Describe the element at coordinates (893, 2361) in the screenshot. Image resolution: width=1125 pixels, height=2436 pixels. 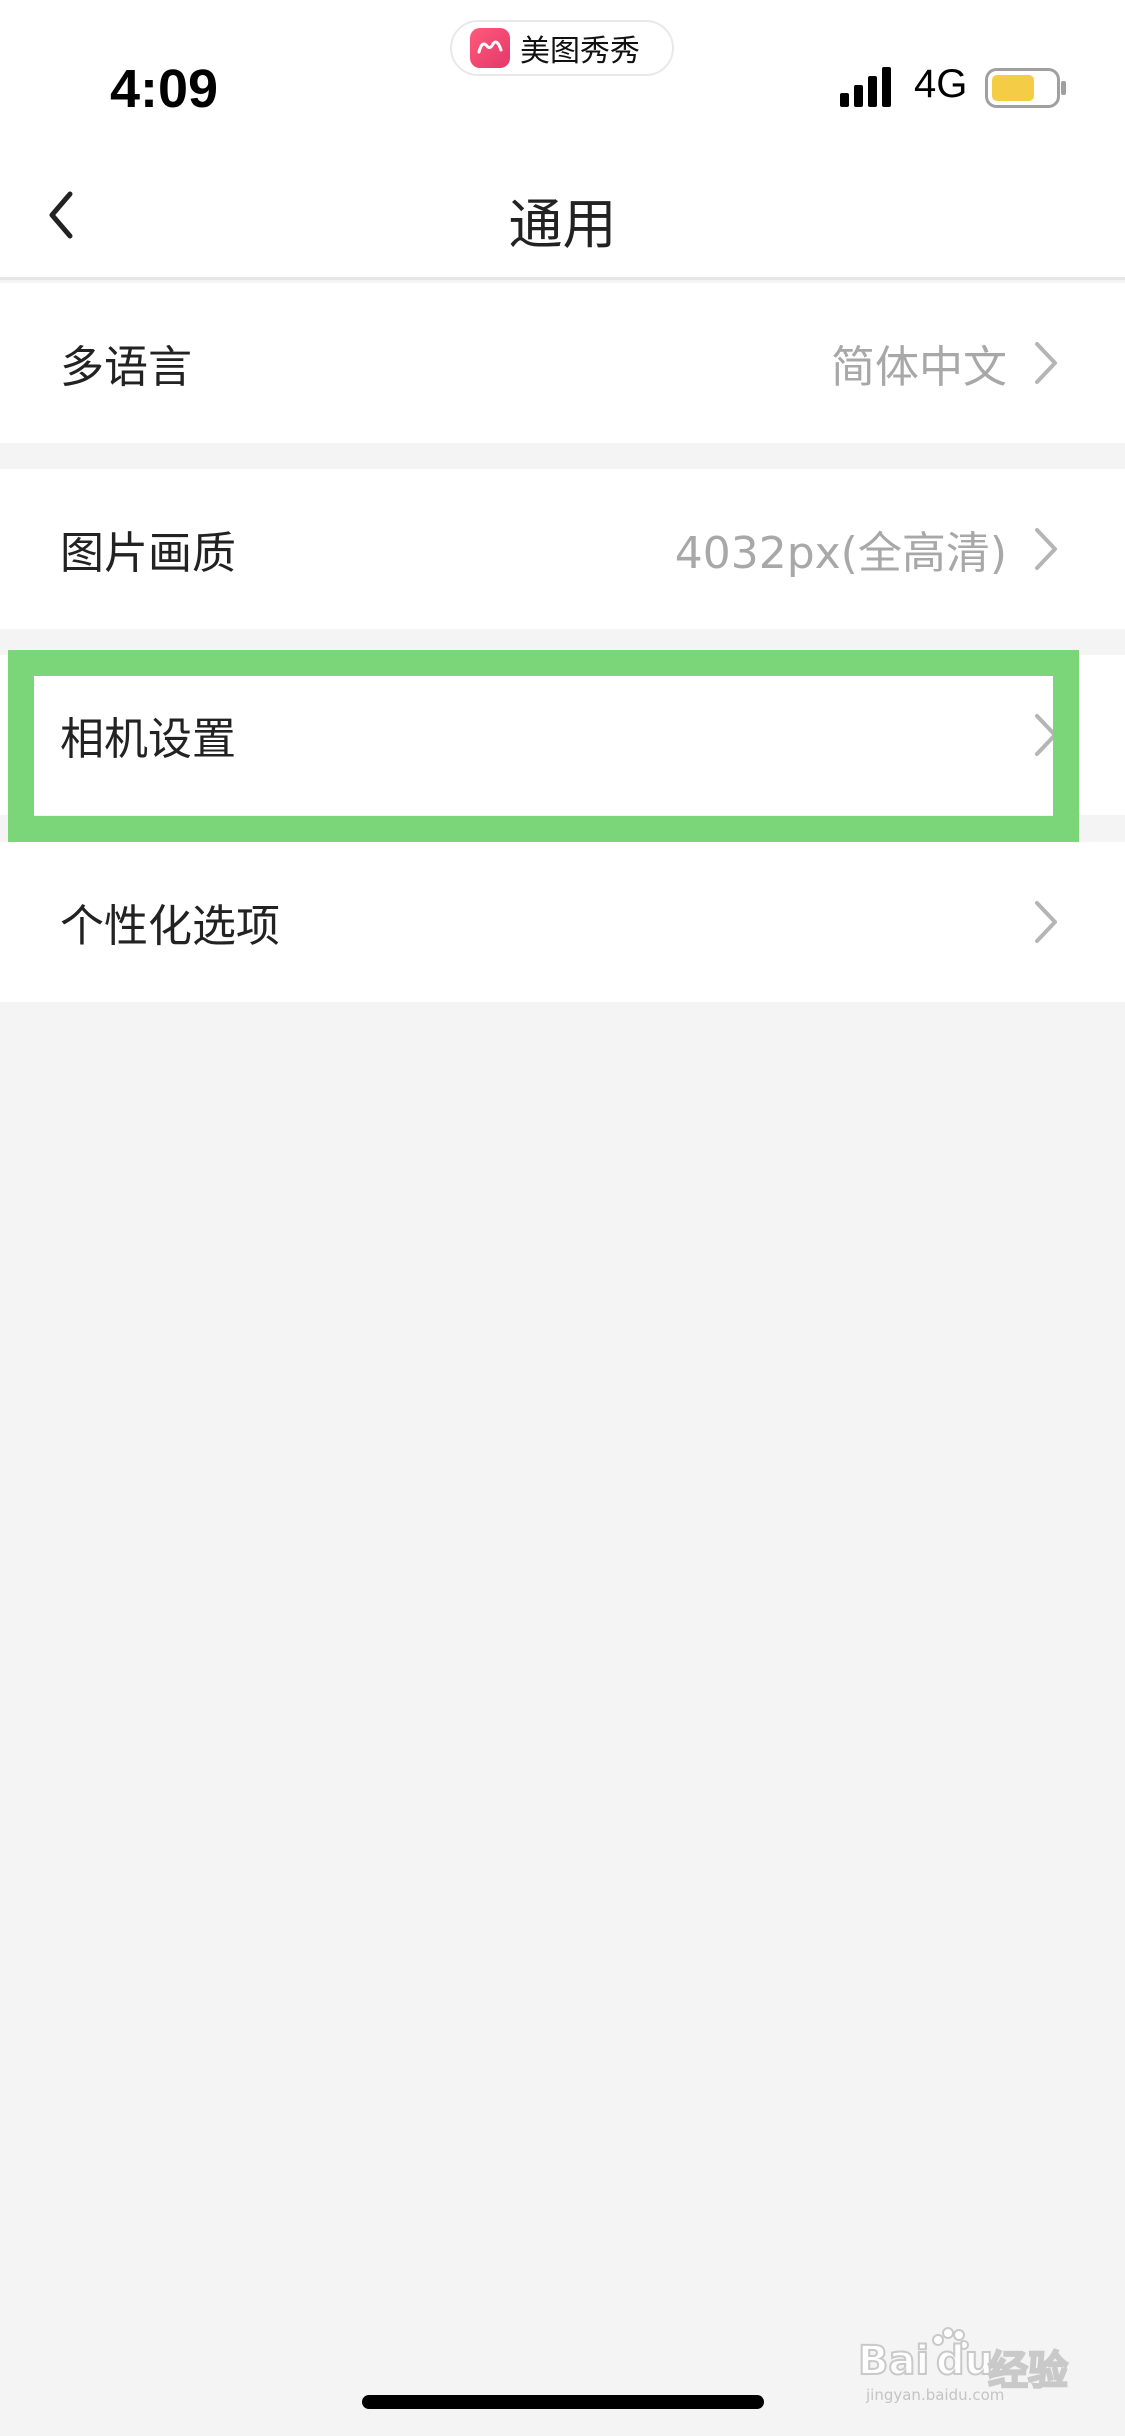
I see `watermark-brand: Bai` at that location.